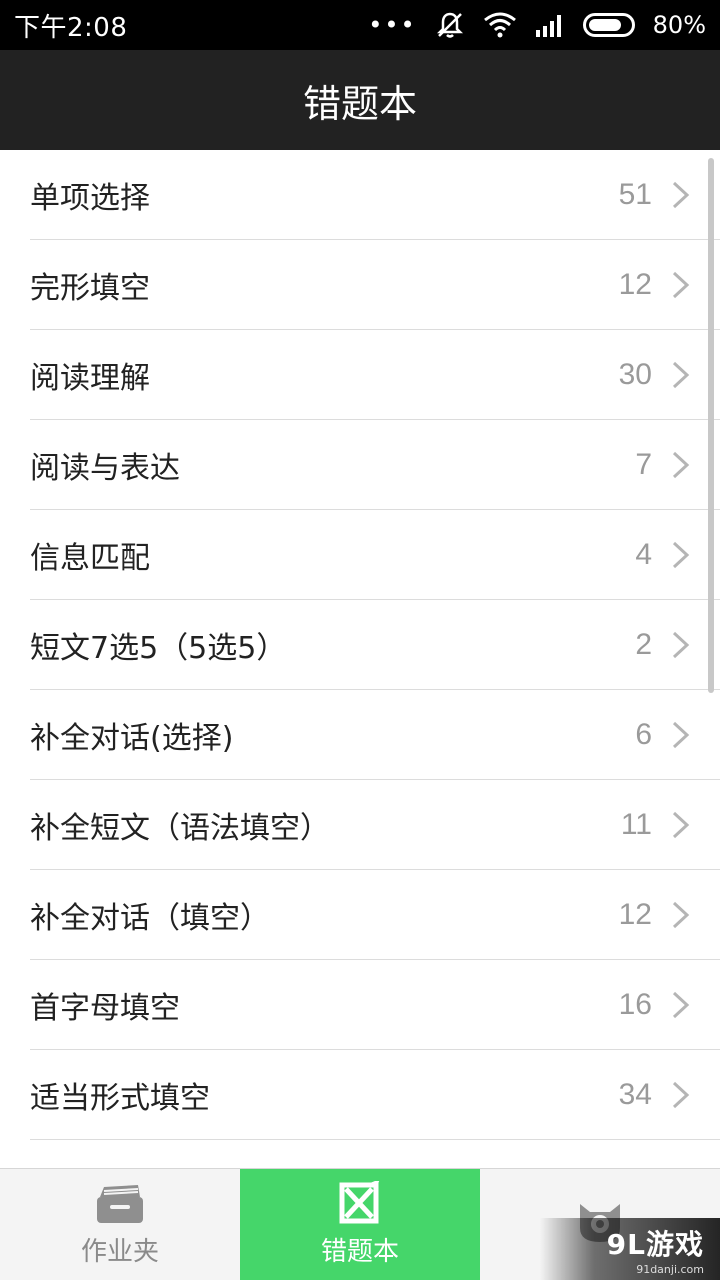  I want to click on list-item: 短文7选5（5选5） 2, so click(360, 645).